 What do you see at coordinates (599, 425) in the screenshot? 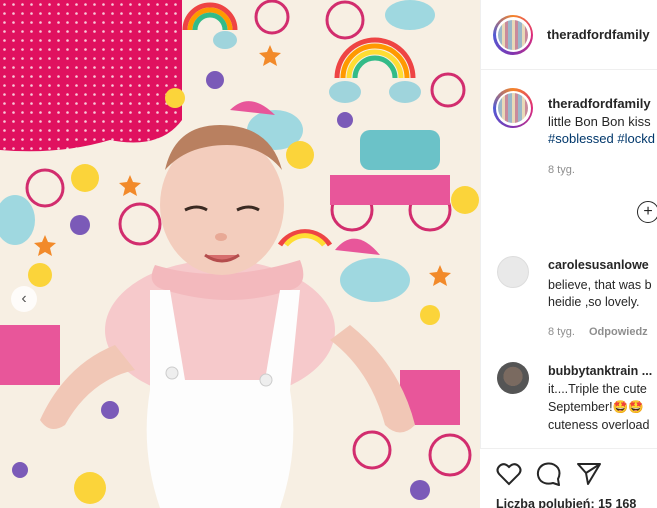
I see `comment-text-line: cuteness overload` at bounding box center [599, 425].